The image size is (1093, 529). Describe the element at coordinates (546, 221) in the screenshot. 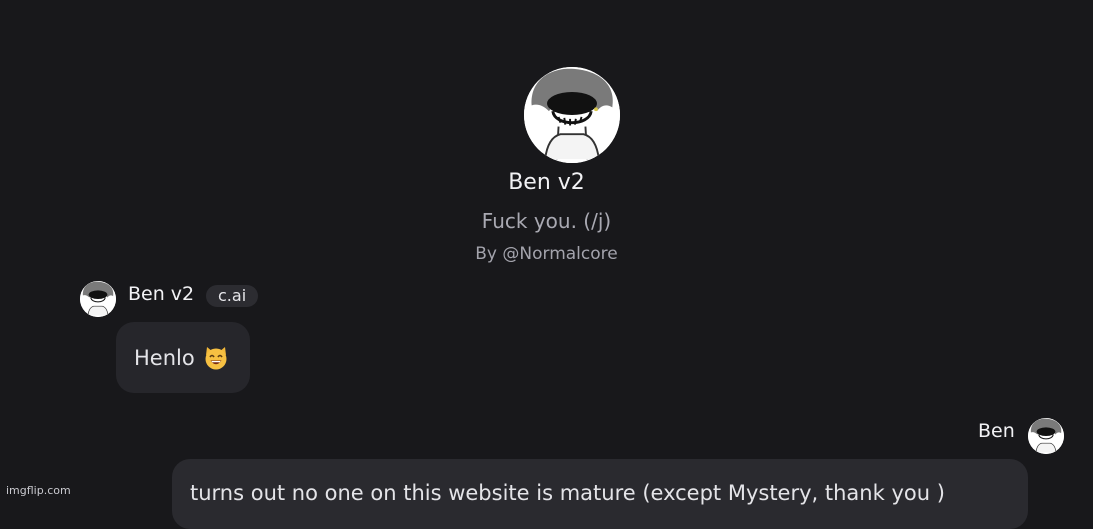

I see `character-tagline: Fuck you. (/j)` at that location.